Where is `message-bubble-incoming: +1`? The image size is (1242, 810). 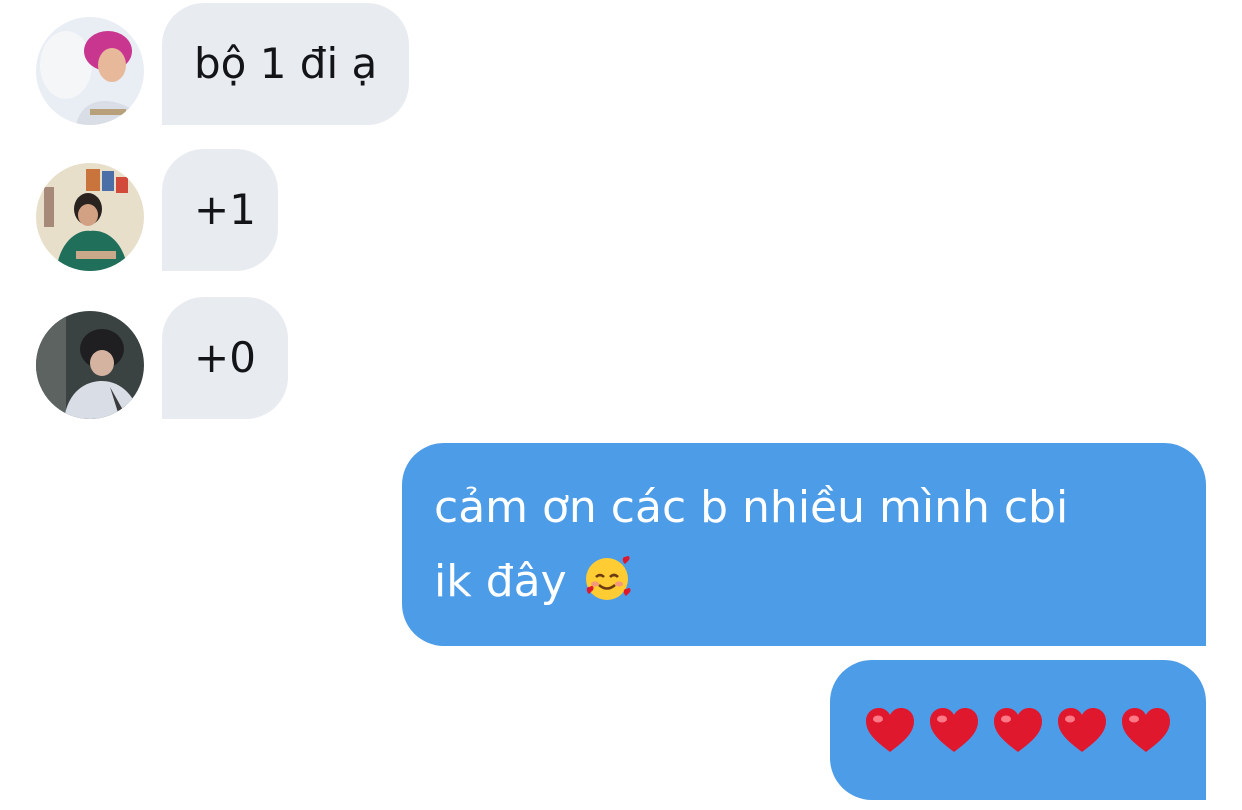 message-bubble-incoming: +1 is located at coordinates (220, 210).